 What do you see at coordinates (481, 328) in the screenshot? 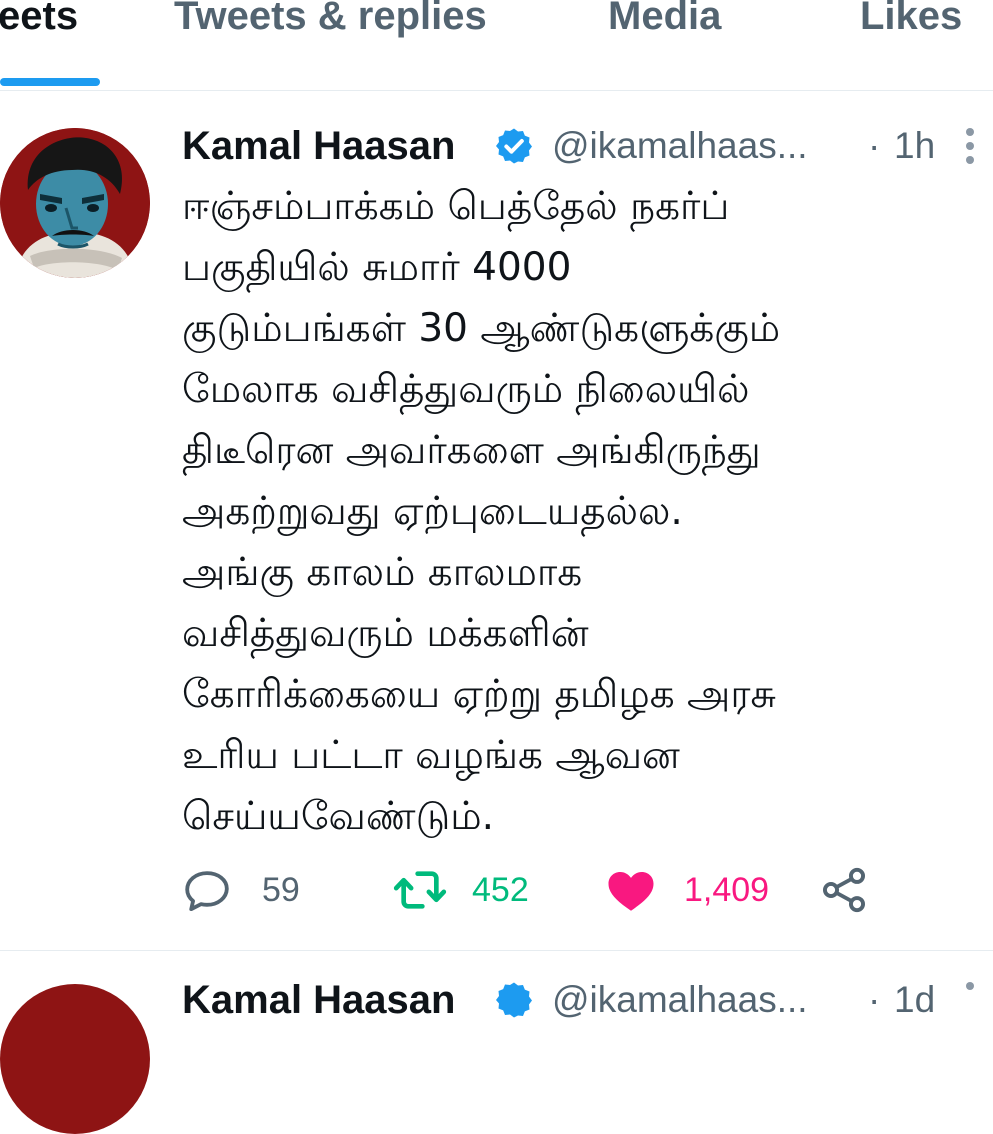
I see `tweet-text-line: குடும்பங்கள் 30 ஆண்டுகளுக்கும்` at bounding box center [481, 328].